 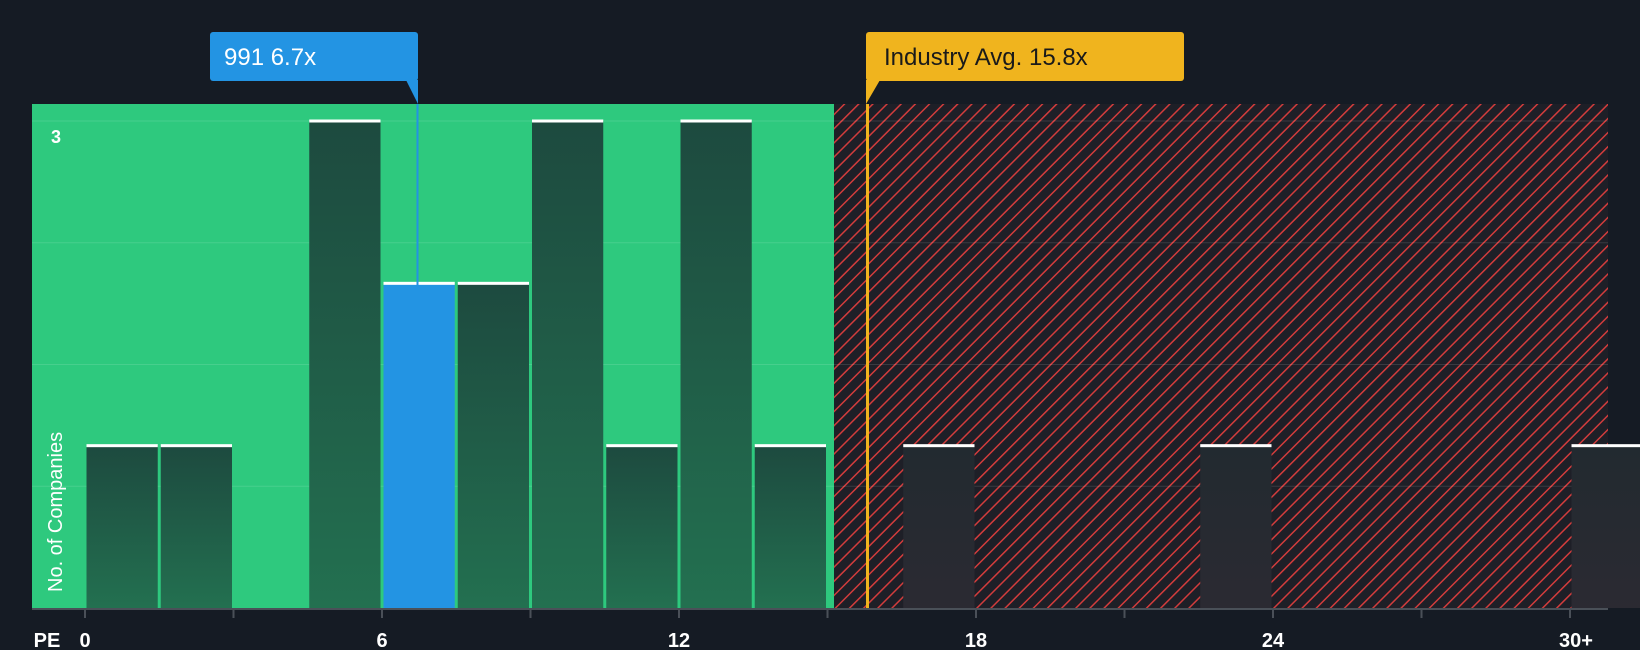 I want to click on x-tick-label: 24, so click(x=1273, y=640).